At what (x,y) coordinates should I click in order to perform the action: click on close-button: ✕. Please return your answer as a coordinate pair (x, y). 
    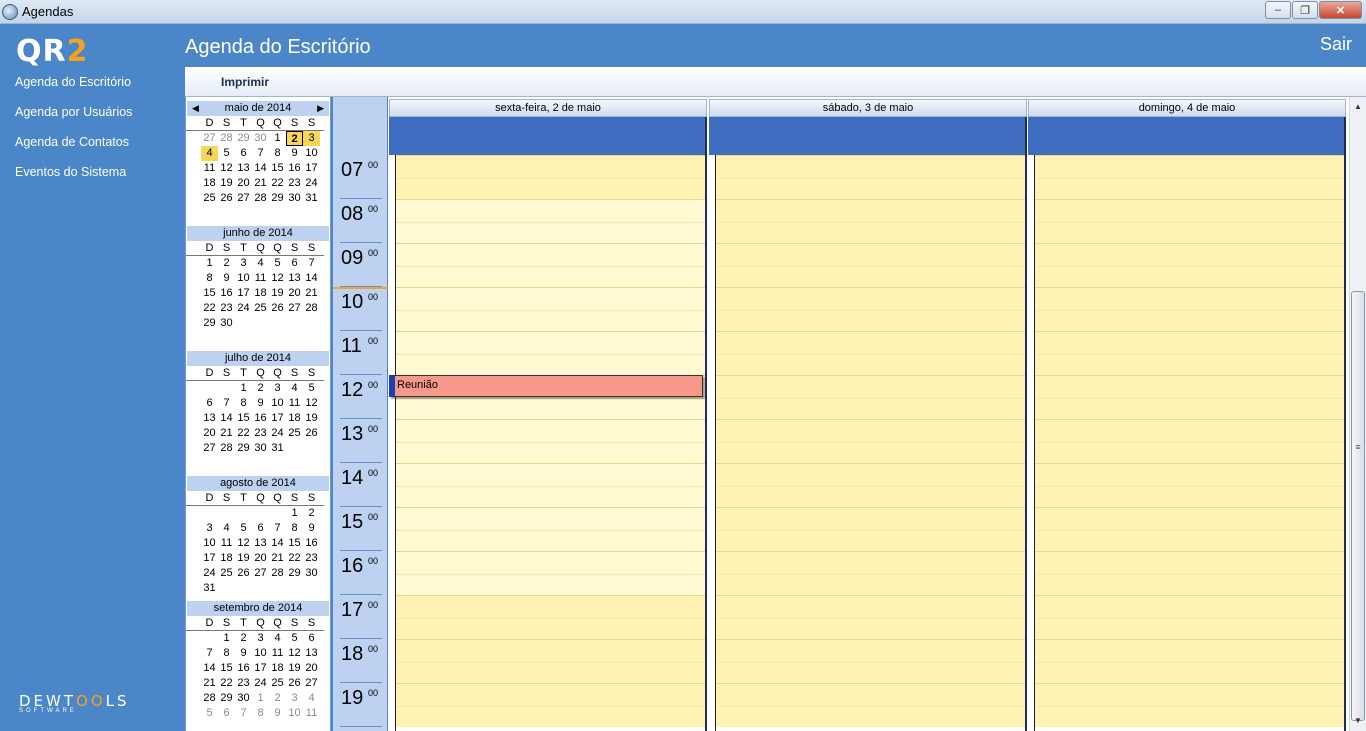
    Looking at the image, I should click on (1340, 10).